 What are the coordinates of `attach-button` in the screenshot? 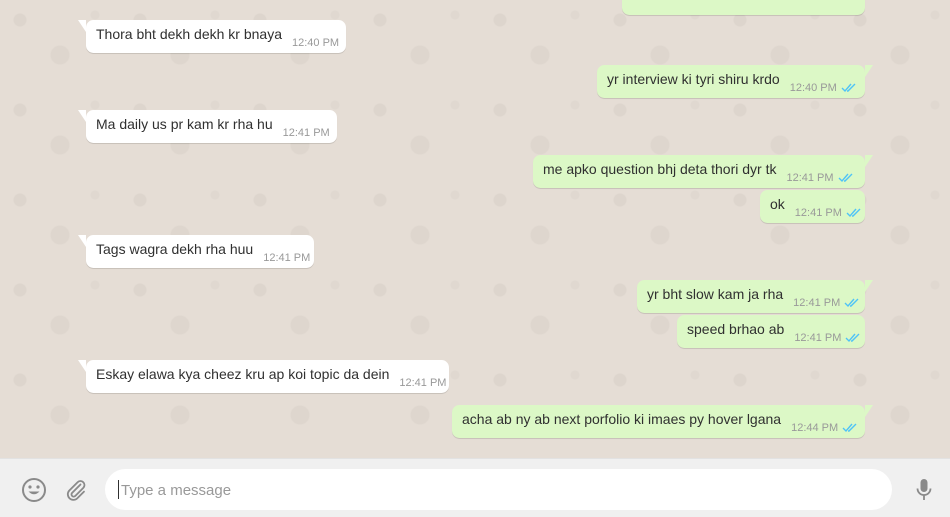 It's located at (76, 490).